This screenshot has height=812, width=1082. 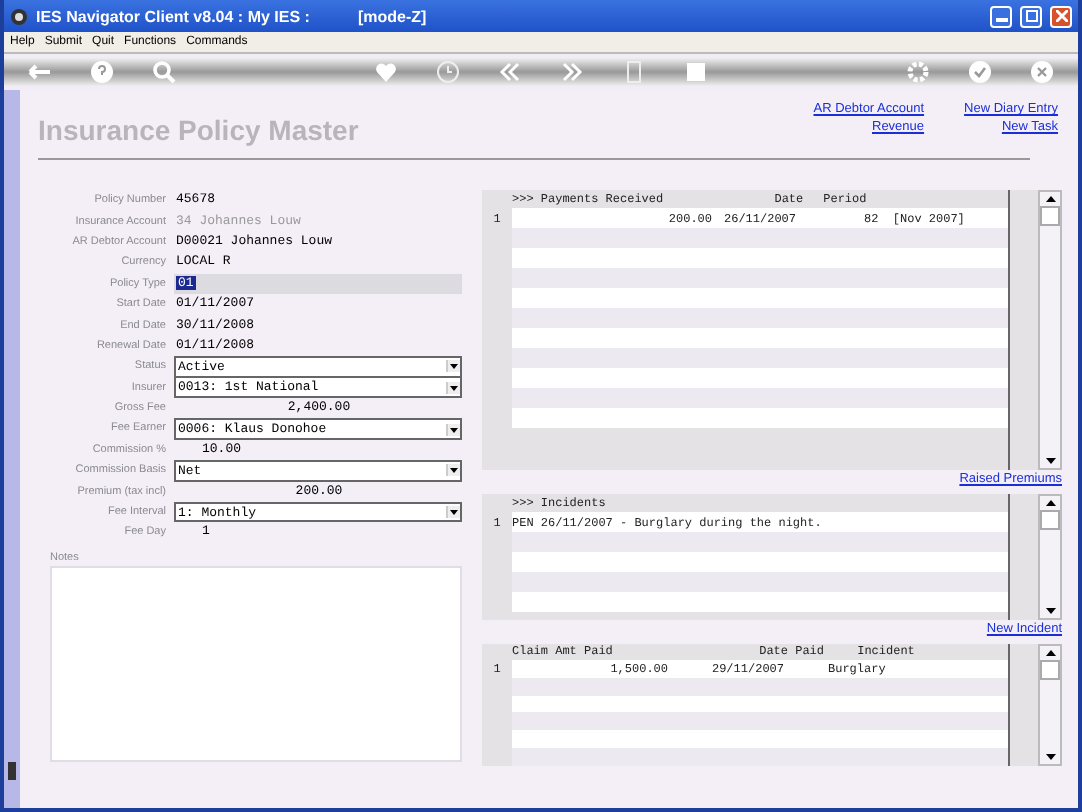 I want to click on notes-field, so click(x=256, y=663).